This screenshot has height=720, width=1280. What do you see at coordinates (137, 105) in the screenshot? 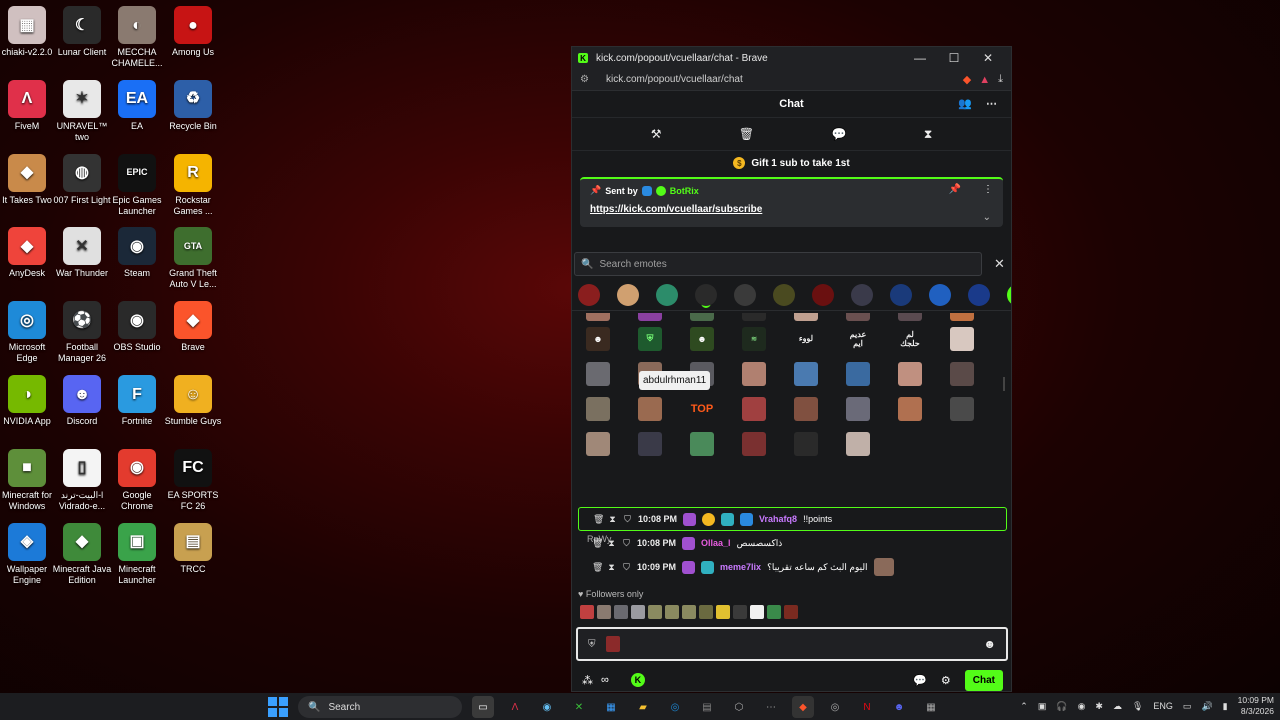
I see `desktop-icon: EA EA` at bounding box center [137, 105].